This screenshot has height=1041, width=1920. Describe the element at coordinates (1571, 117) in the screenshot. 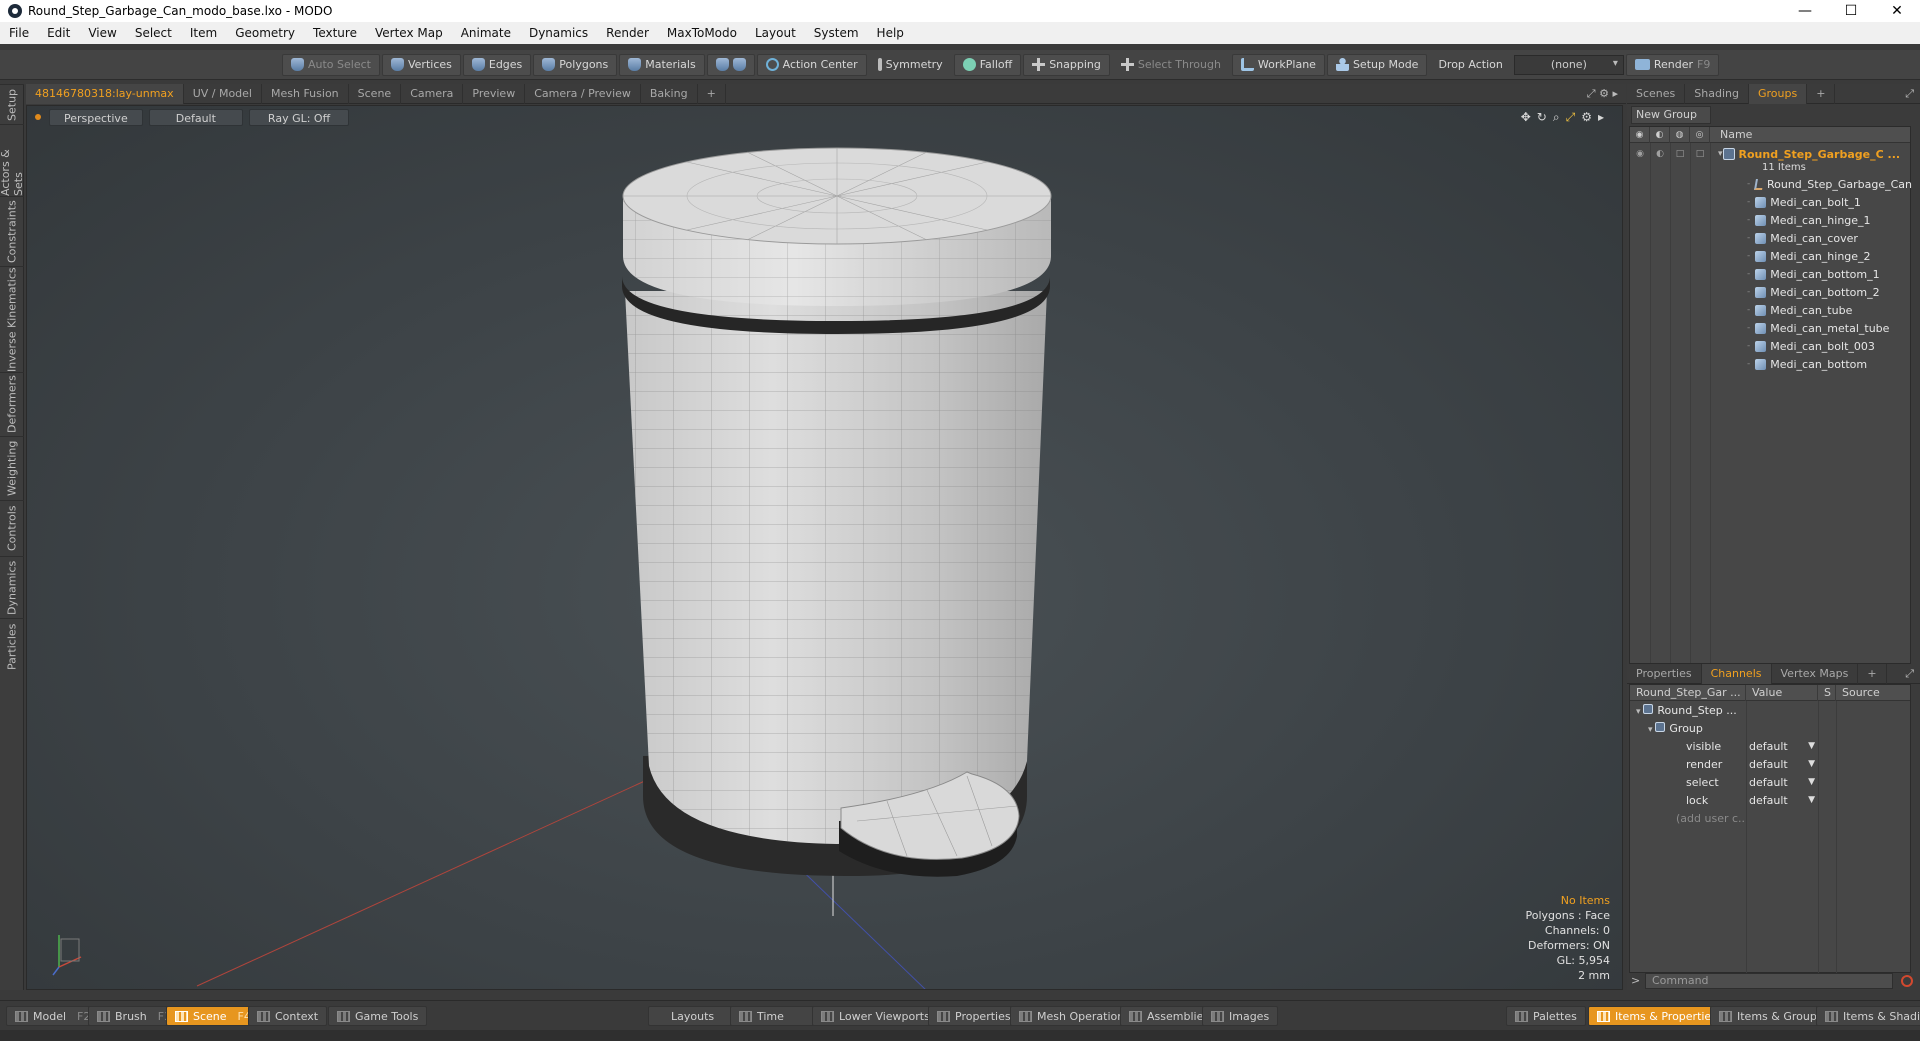

I see `fit-icon: ⤢` at that location.